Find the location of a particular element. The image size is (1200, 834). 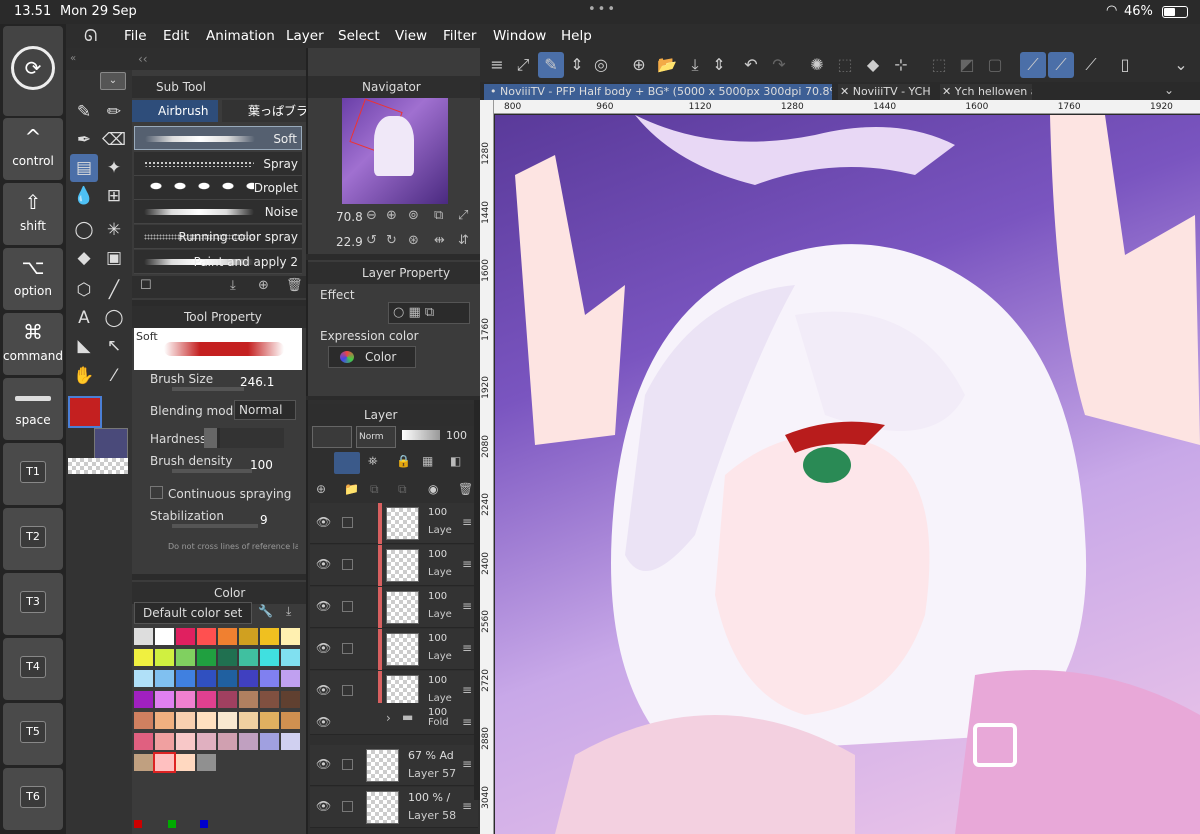

sub-color-swatch is located at coordinates (111, 444).